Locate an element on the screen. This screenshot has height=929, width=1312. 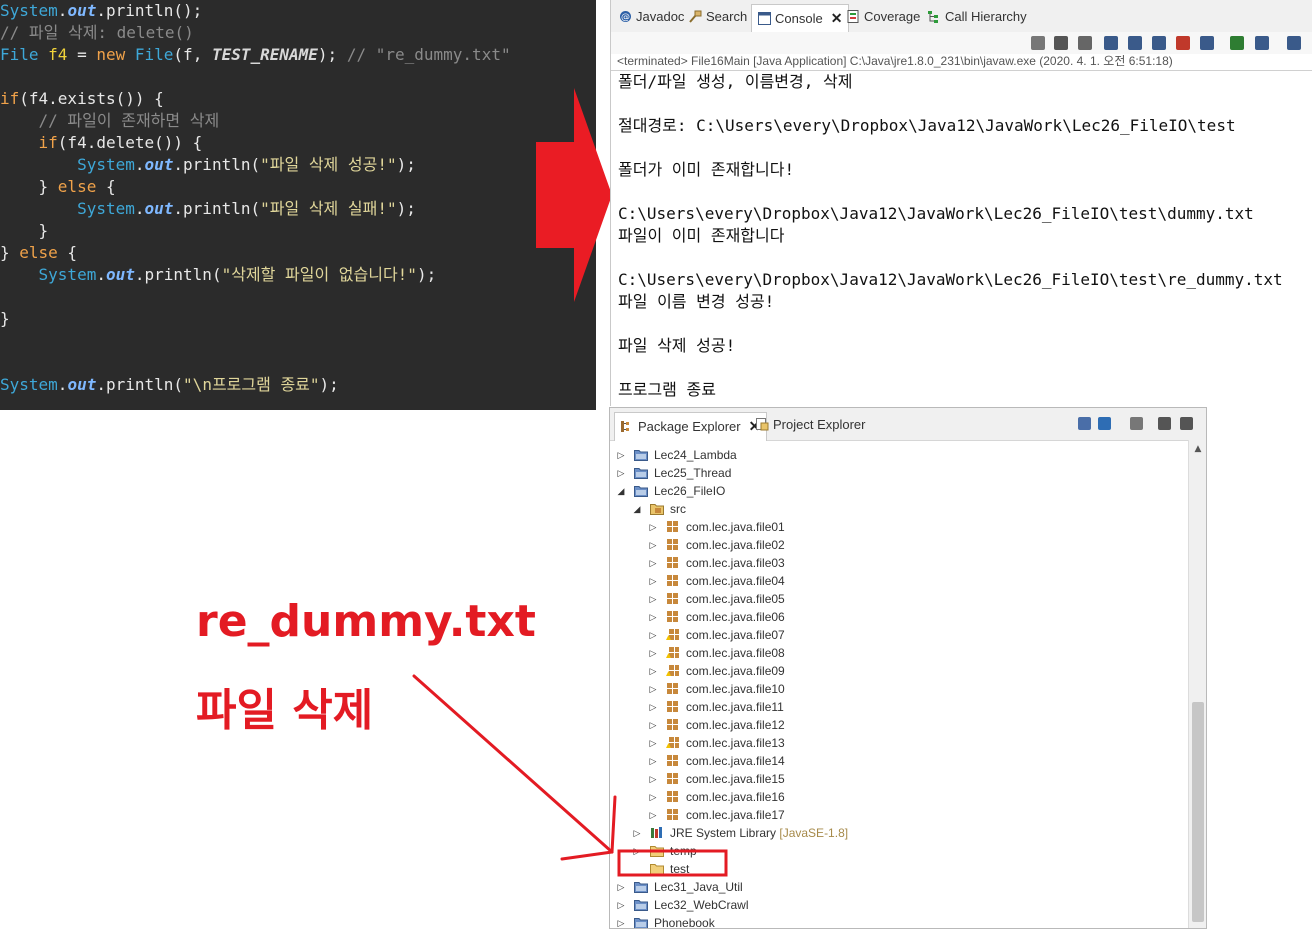
minimize-icon is located at coordinates (1186, 423).